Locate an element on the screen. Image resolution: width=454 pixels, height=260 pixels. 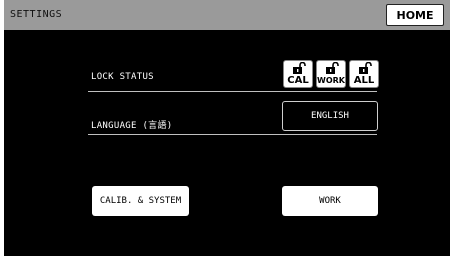
lock-cal-label: CAL is located at coordinates (298, 80).